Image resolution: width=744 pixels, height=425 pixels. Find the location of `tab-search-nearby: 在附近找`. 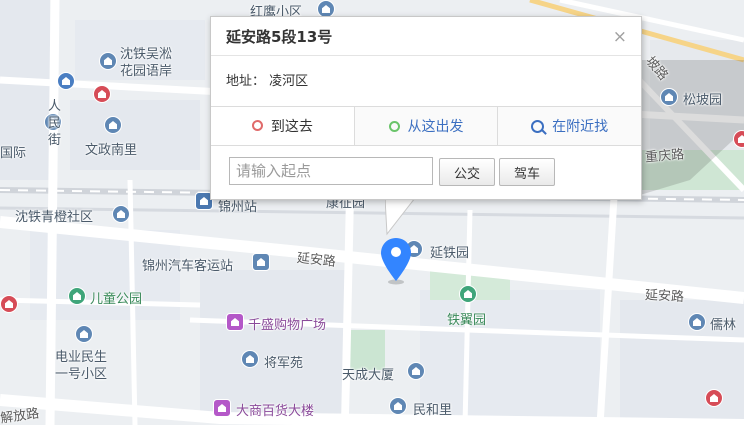

tab-search-nearby: 在附近找 is located at coordinates (569, 126).